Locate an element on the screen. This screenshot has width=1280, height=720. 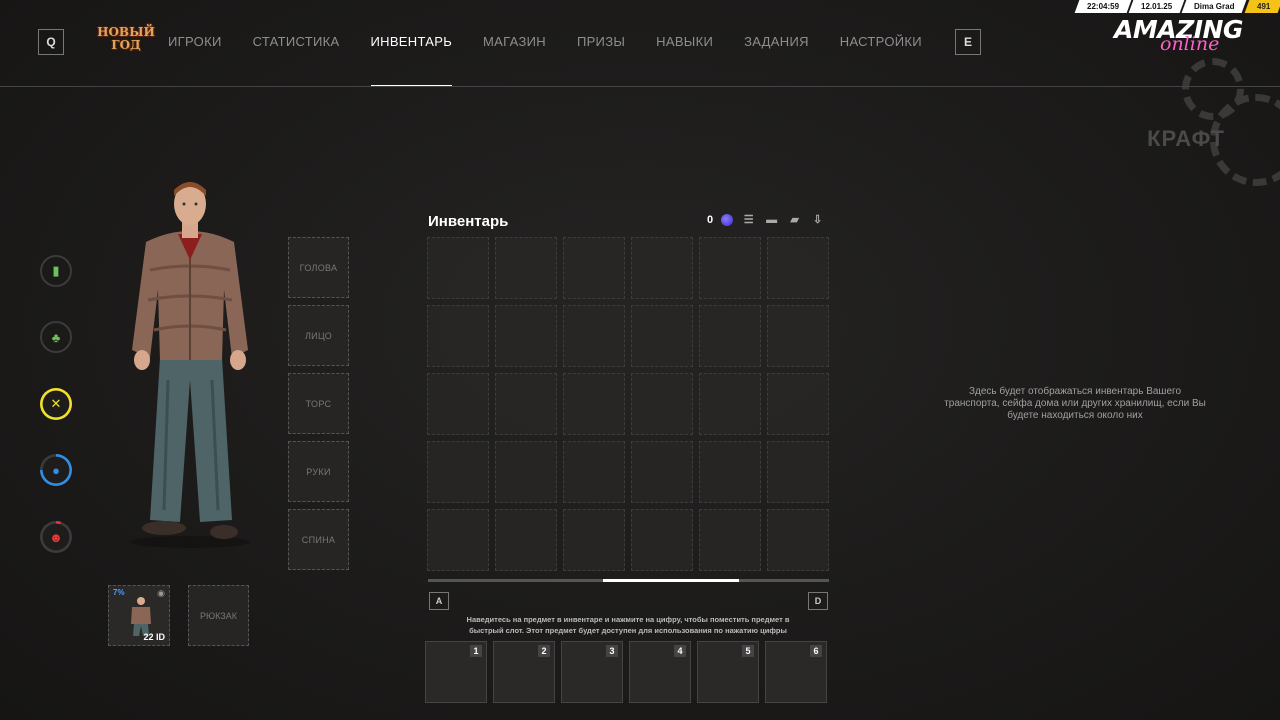
backpack-slot: РЮКЗАК is located at coordinates (218, 615).